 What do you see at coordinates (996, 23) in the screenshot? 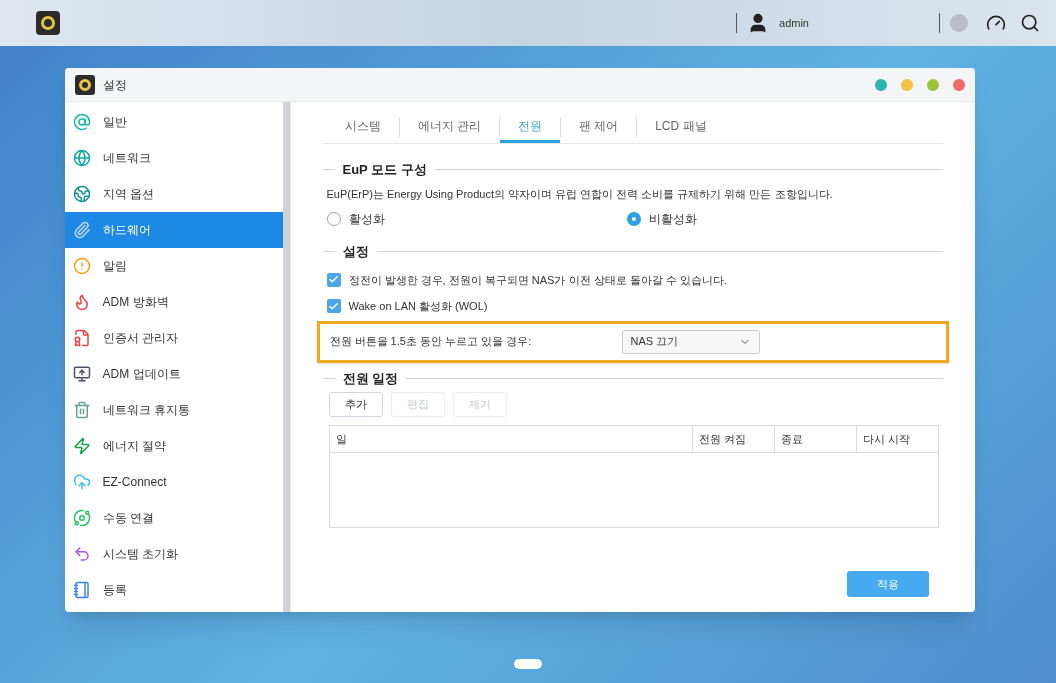
I see `dashboard-icon` at bounding box center [996, 23].